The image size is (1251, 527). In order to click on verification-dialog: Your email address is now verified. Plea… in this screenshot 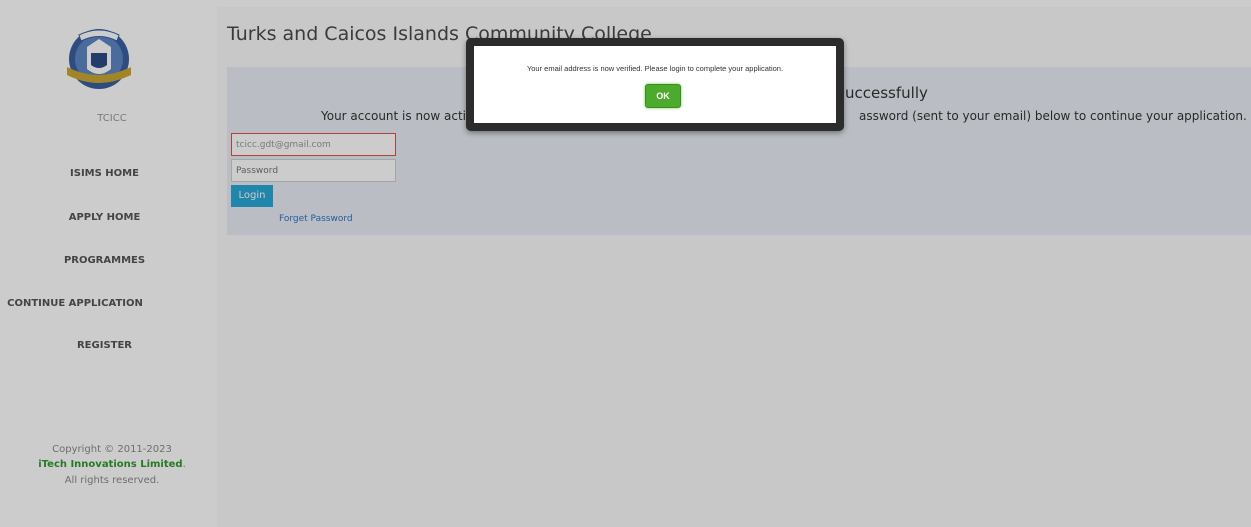, I will do `click(655, 84)`.